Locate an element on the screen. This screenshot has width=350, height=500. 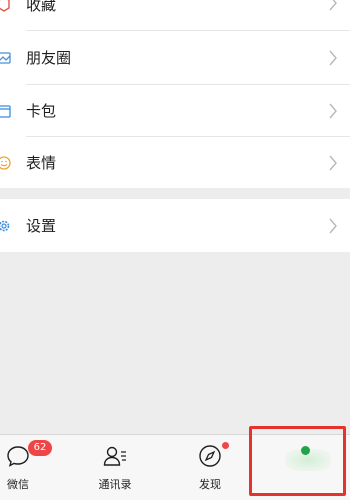
menu-label-card-wallet: 卡包 is located at coordinates (41, 111).